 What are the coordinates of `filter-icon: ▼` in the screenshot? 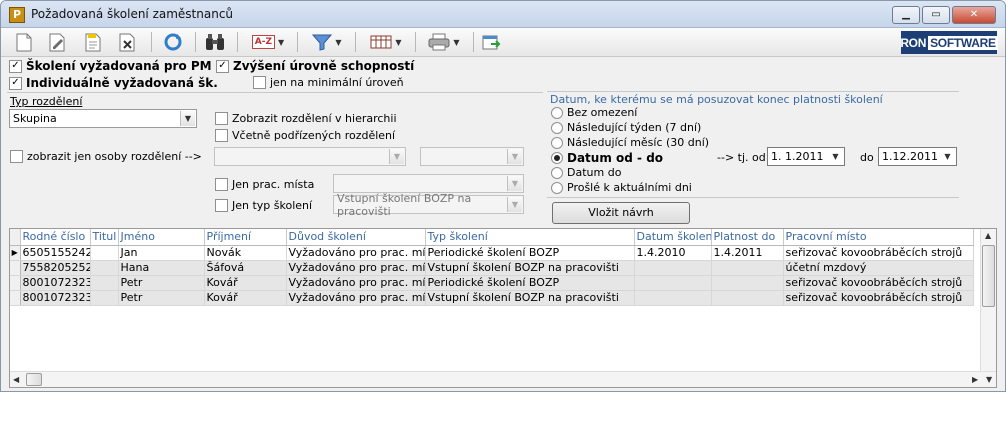 It's located at (327, 42).